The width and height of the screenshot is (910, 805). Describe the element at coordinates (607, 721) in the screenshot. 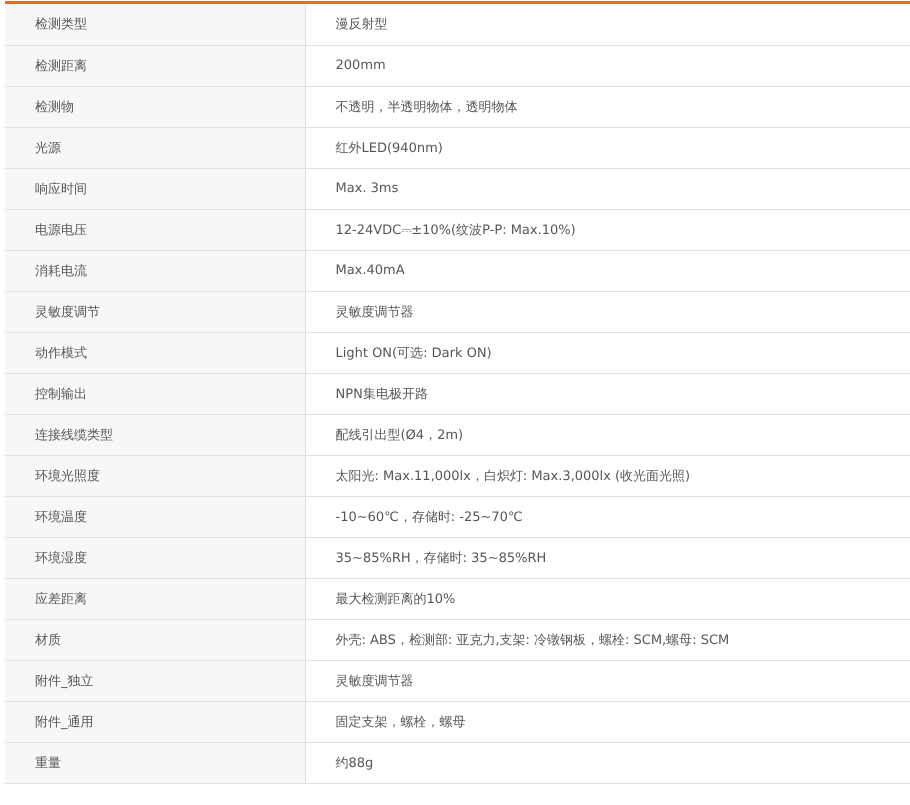

I see `spec-value: 固定支架，螺栓，螺母` at that location.